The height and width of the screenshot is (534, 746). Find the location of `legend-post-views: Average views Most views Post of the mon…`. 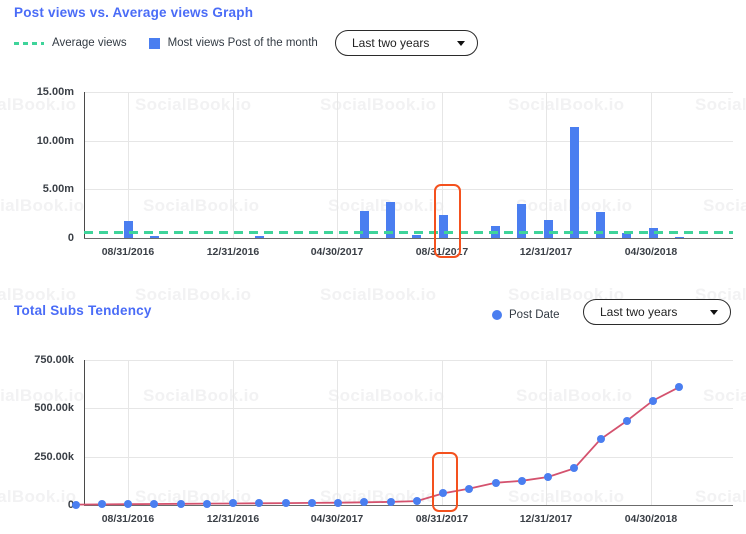

legend-post-views: Average views Most views Post of the mon… is located at coordinates (177, 43).